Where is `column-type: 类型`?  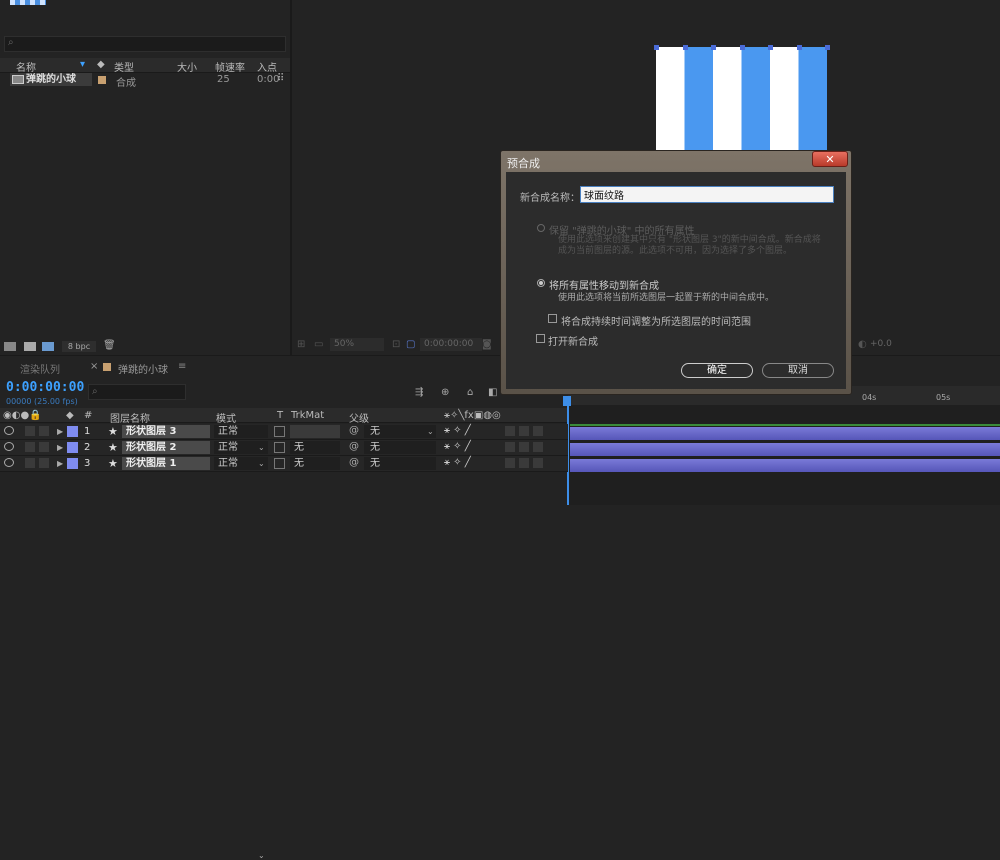
column-type: 类型 is located at coordinates (124, 66).